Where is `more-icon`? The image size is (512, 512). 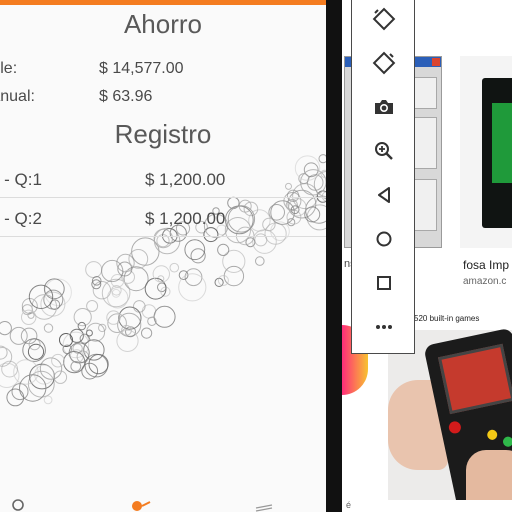
more-icon is located at coordinates (384, 327).